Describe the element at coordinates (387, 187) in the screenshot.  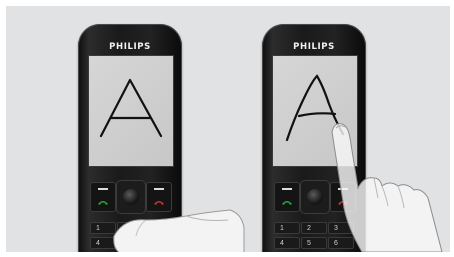
I see `hand-right-pointing` at that location.